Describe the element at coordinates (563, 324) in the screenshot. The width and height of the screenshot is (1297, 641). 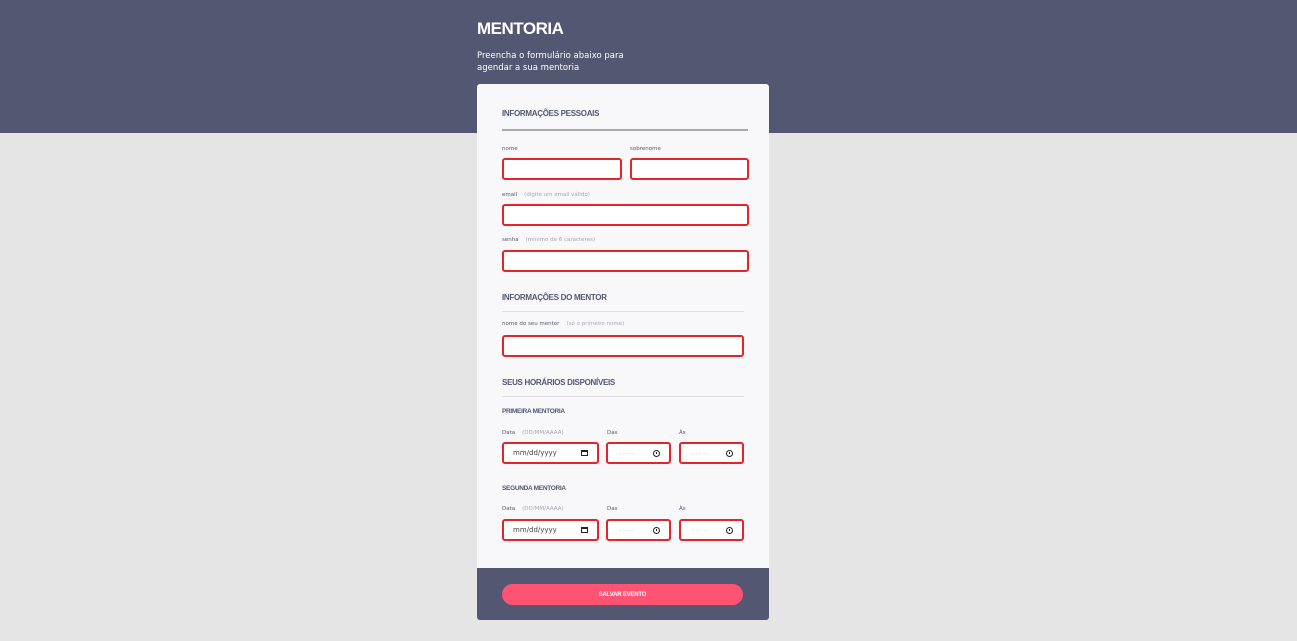
I see `mentor-label-row: nome do seu mentor (só o primeiro nome)` at that location.